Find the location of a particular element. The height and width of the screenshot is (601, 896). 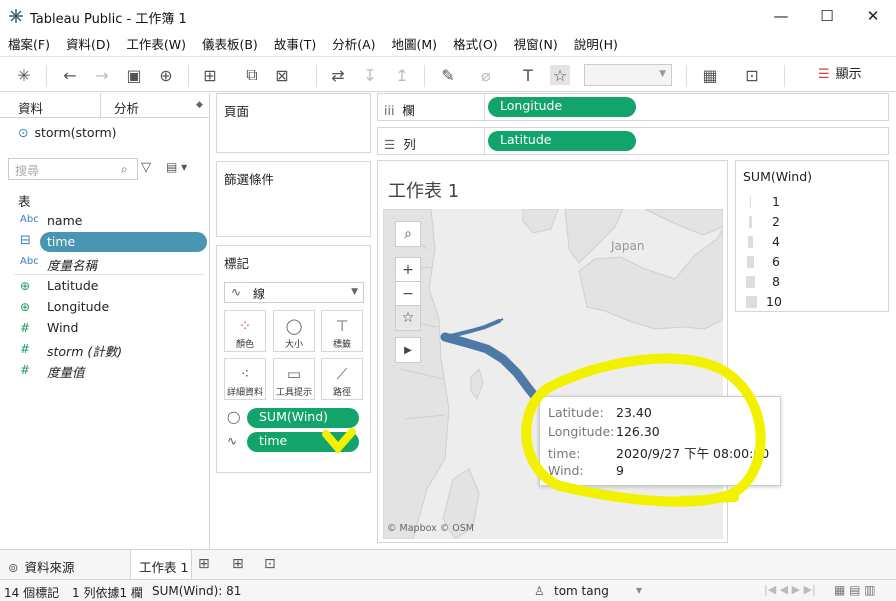

detail-button: ⁖ 詳細資料 is located at coordinates (245, 379).